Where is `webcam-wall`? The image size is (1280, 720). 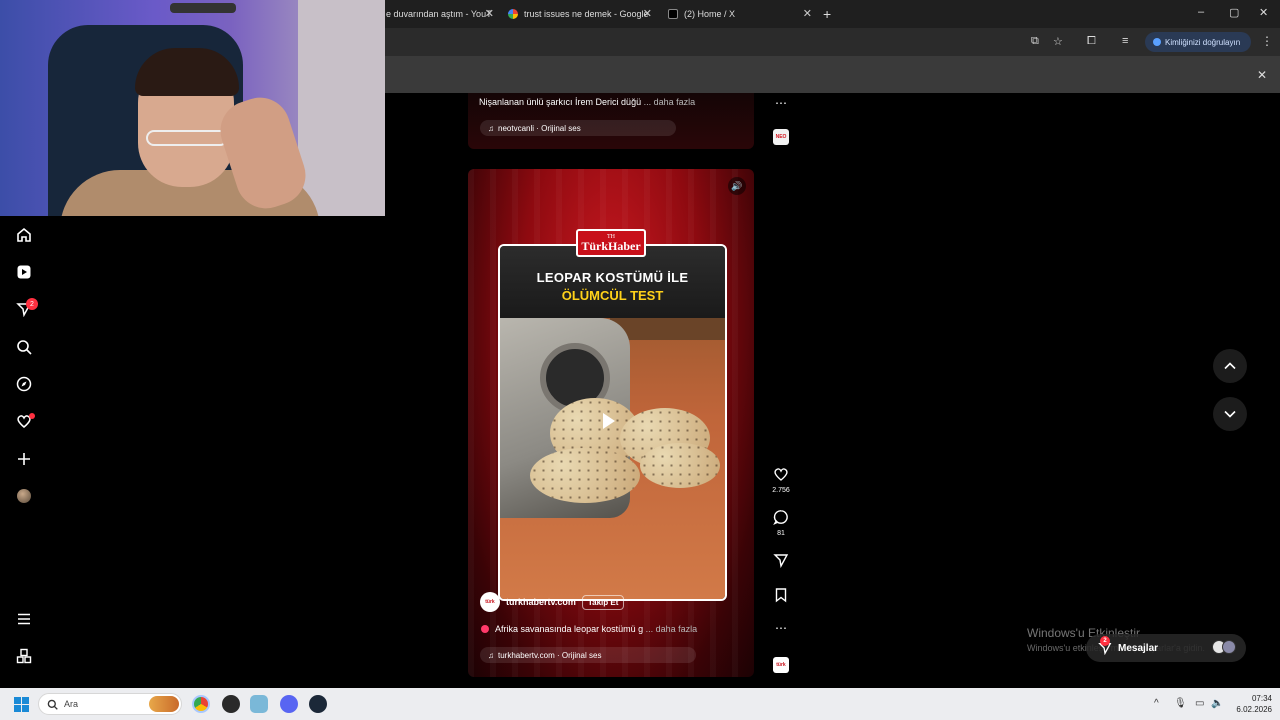 webcam-wall is located at coordinates (341, 108).